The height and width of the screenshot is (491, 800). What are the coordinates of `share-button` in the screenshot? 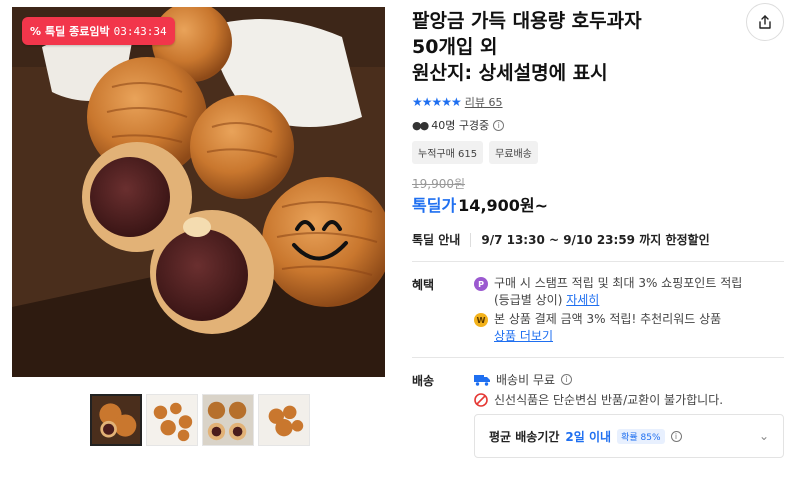 It's located at (765, 22).